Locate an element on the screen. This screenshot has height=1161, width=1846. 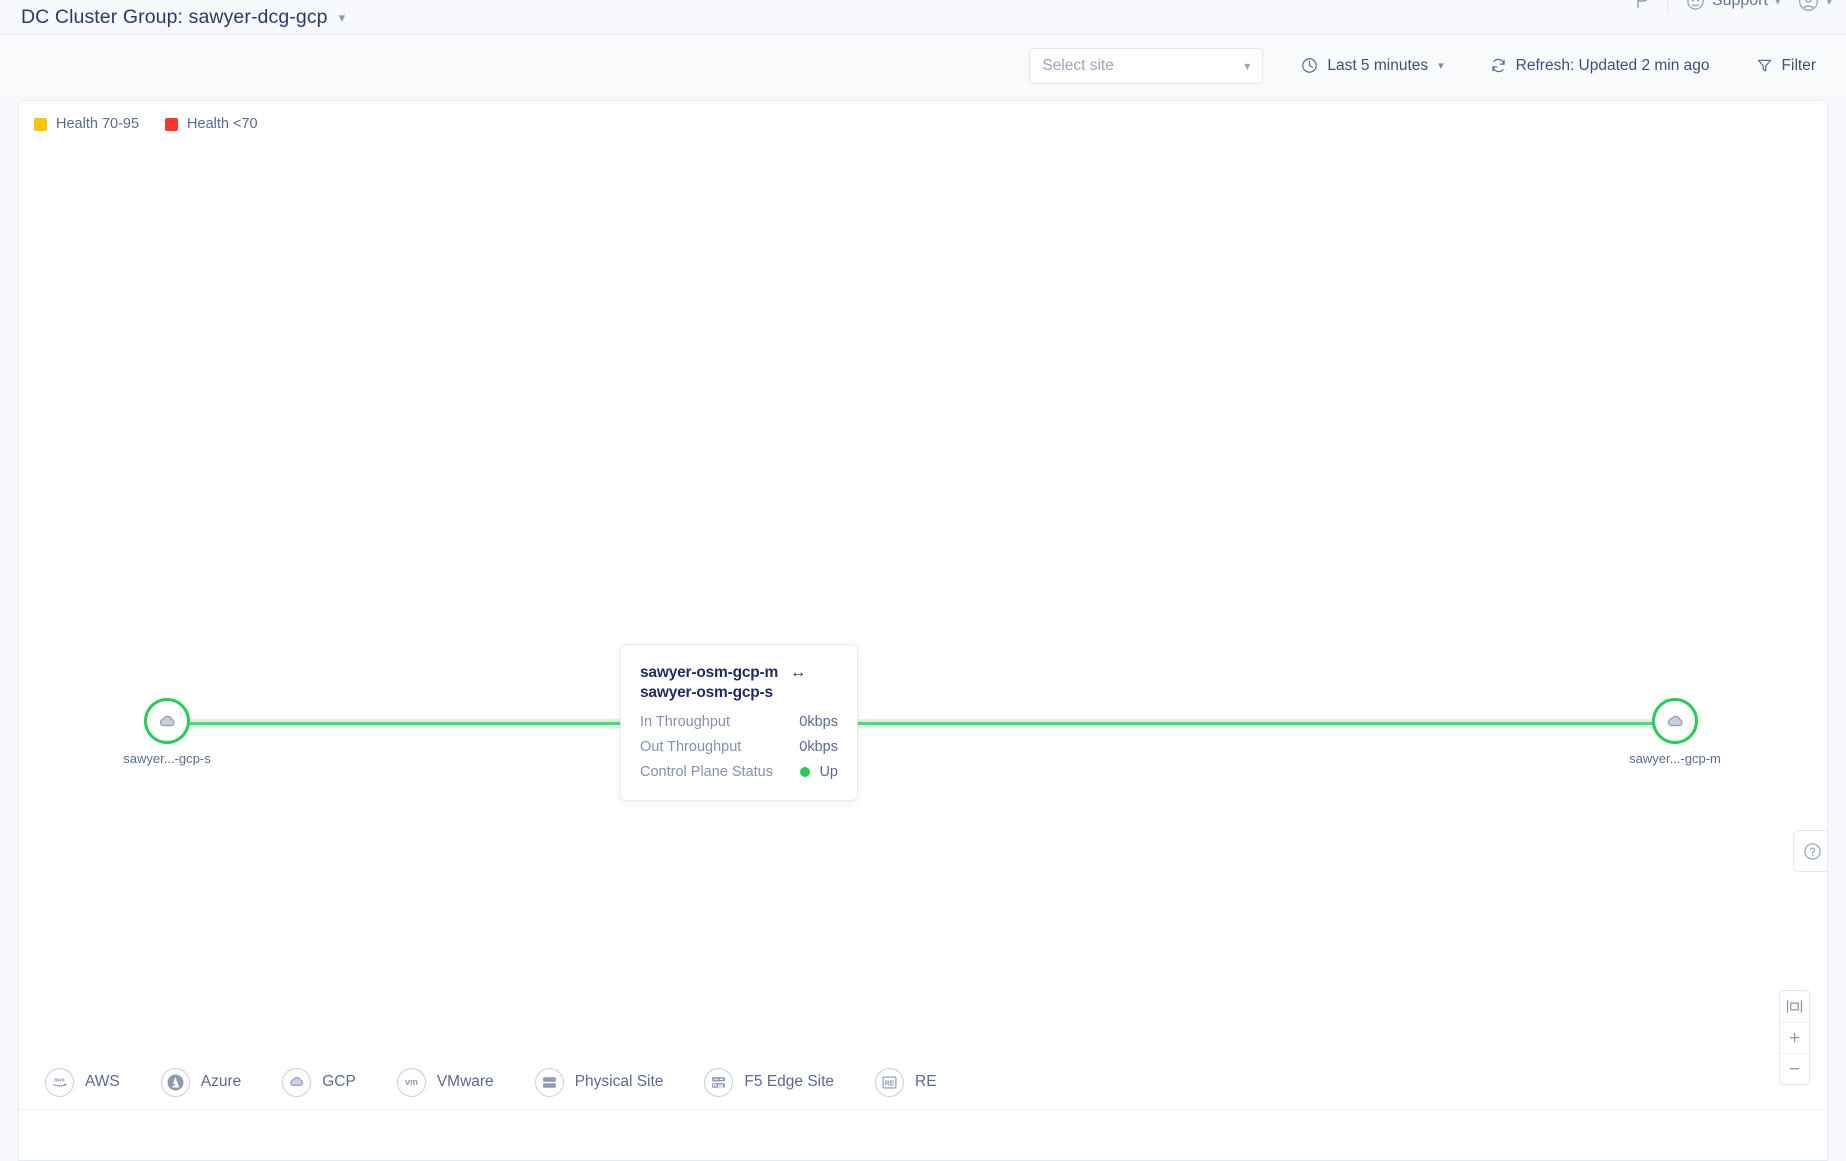
plus-icon: + is located at coordinates (1794, 1038).